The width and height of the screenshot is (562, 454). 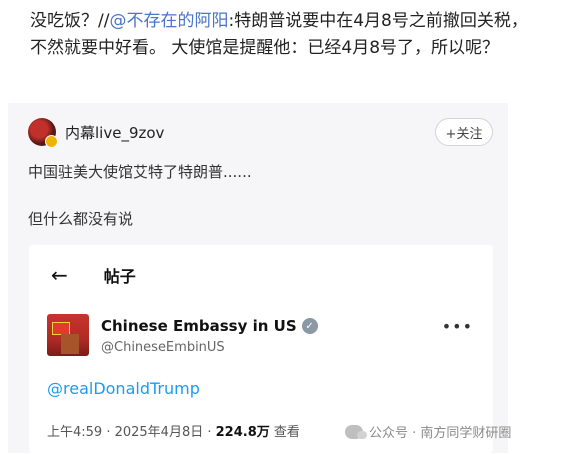 What do you see at coordinates (119, 276) in the screenshot?
I see `tweet-page-title: 帖子` at bounding box center [119, 276].